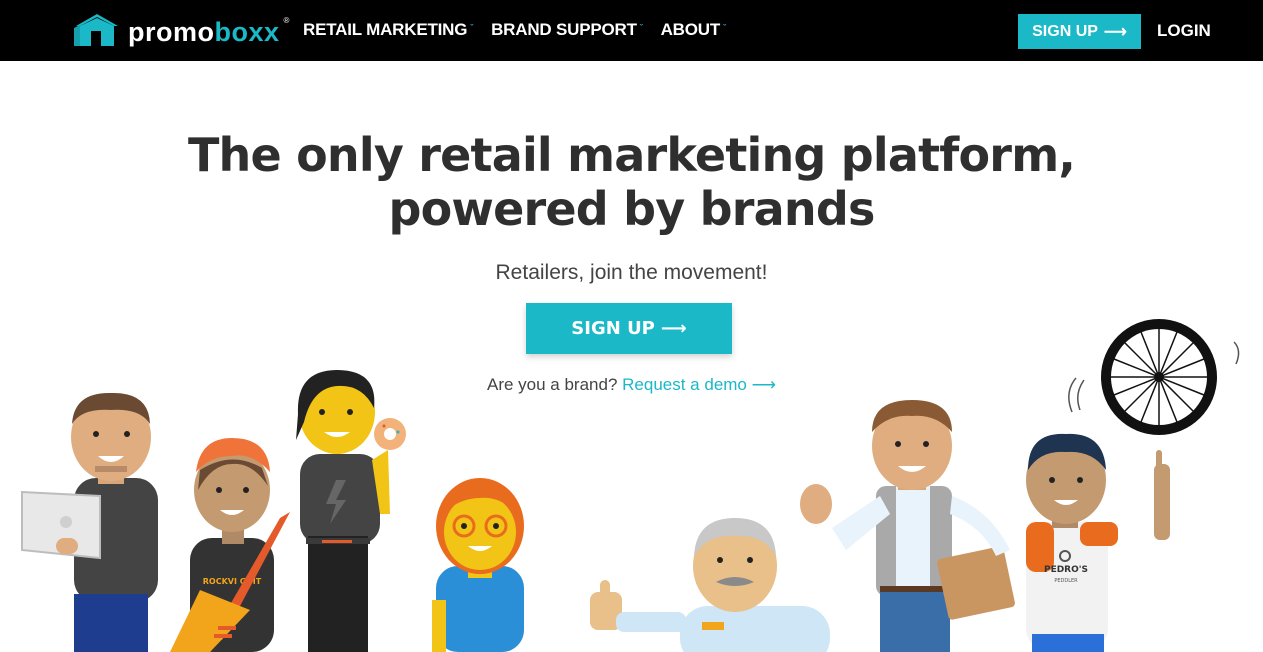  I want to click on menu-retail-marketing: RETAIL MARKETING ˇ, so click(388, 30).